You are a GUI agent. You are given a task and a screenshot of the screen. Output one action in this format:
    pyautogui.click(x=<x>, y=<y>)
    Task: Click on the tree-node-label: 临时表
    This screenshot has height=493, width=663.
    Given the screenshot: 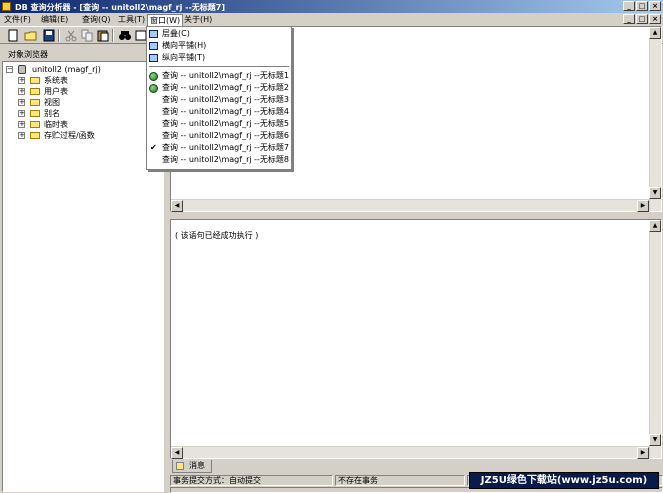 What is the action you would take?
    pyautogui.click(x=56, y=124)
    